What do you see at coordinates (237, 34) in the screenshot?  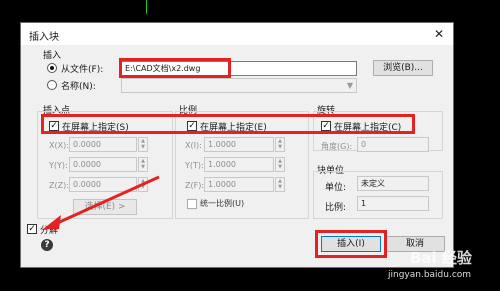 I see `title-bar: 插入块 ✕` at bounding box center [237, 34].